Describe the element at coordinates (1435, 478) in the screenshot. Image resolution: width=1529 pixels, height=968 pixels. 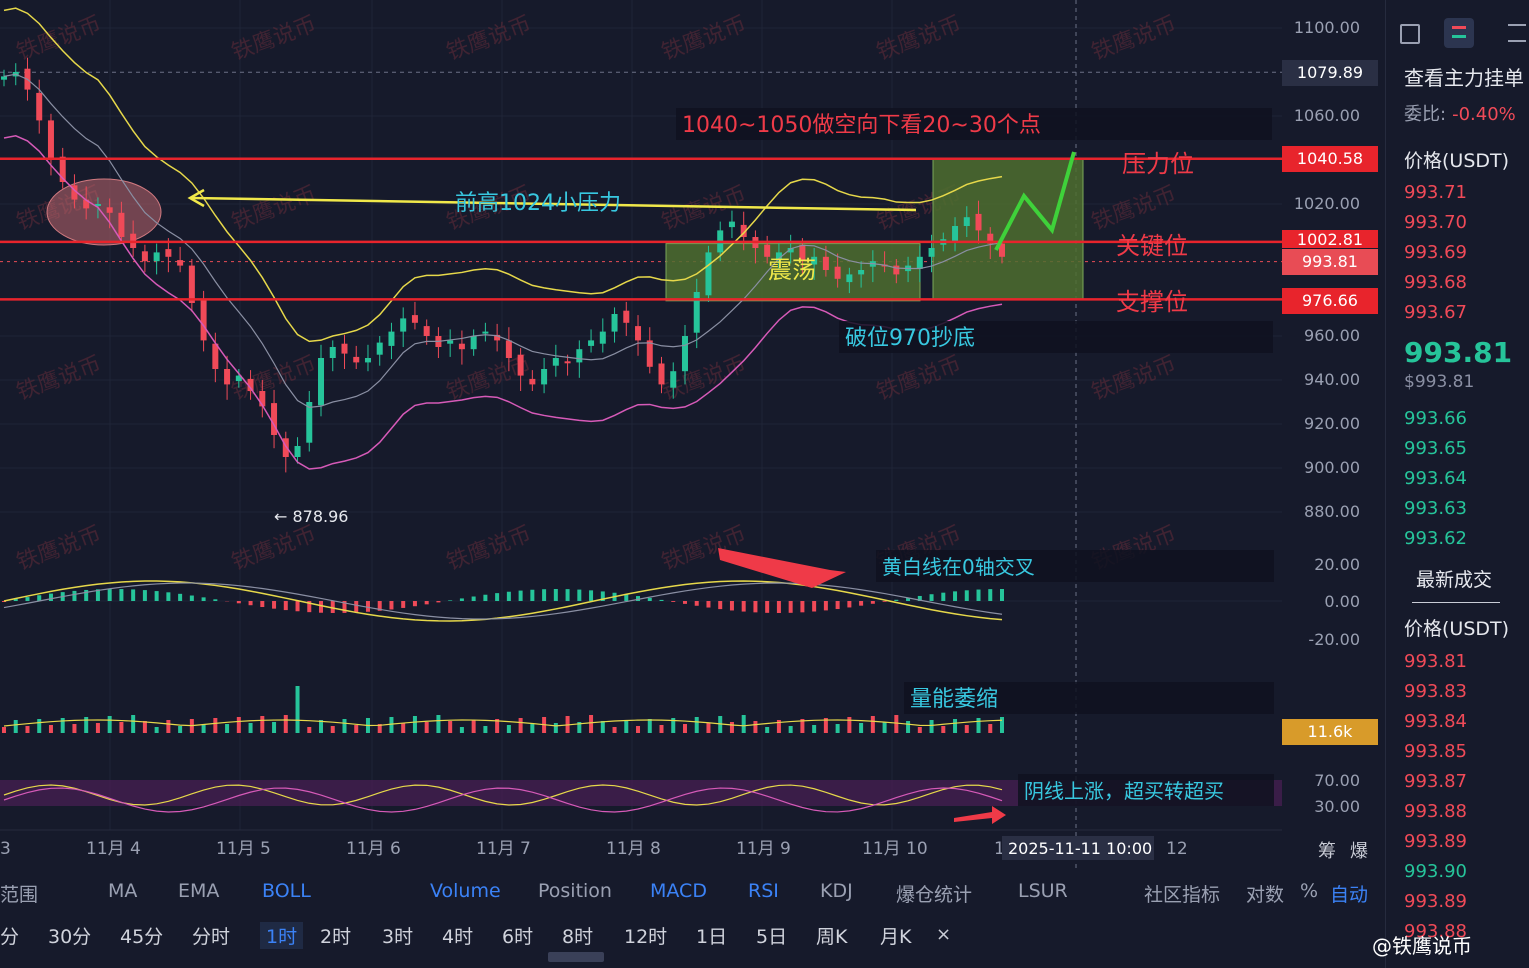
I see `bid-price: 993.64` at that location.